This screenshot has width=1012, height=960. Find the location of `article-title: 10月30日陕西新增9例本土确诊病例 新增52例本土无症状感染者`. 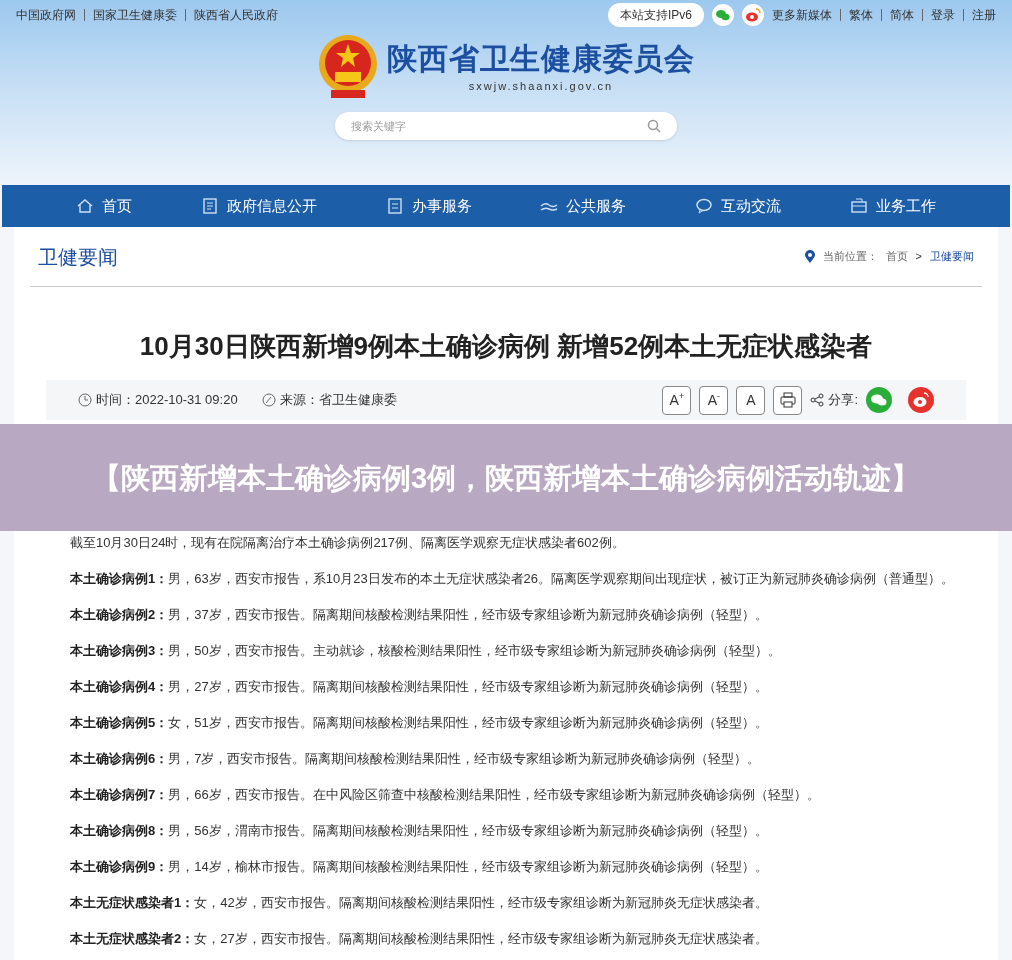

article-title: 10月30日陕西新增9例本土确诊病例 新增52例本土无症状感染者 is located at coordinates (506, 346).